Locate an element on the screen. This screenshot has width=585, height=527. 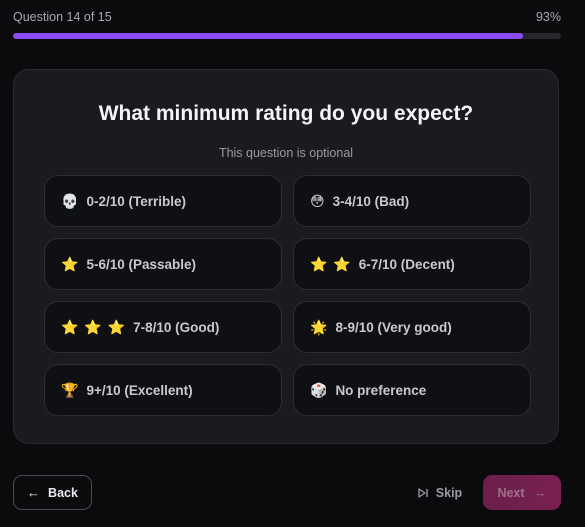
back-button: ← Back is located at coordinates (52, 492).